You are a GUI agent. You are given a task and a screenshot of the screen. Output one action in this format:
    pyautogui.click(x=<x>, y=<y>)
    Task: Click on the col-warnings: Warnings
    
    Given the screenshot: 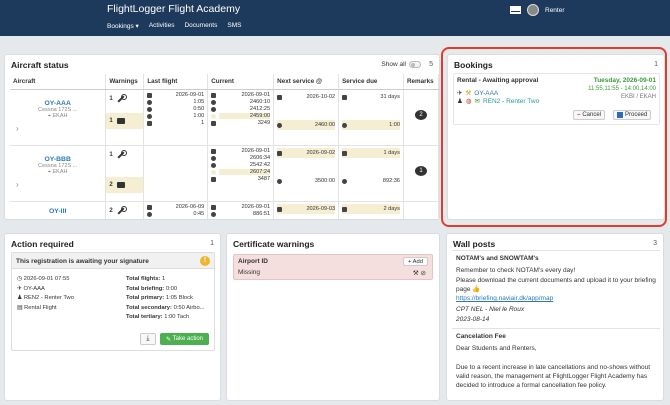 What is the action you would take?
    pyautogui.click(x=125, y=82)
    